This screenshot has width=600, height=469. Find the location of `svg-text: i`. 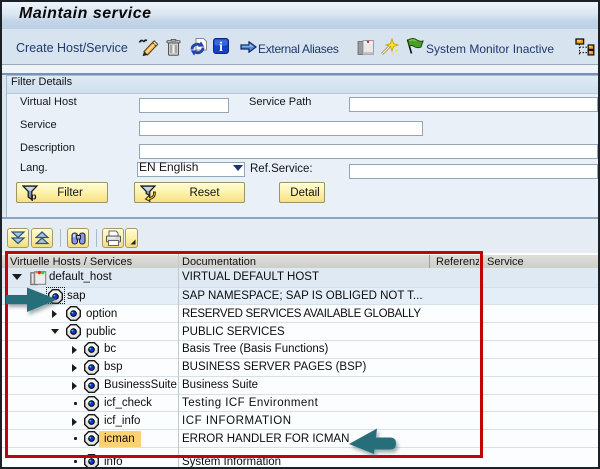

svg-text: i is located at coordinates (221, 46).